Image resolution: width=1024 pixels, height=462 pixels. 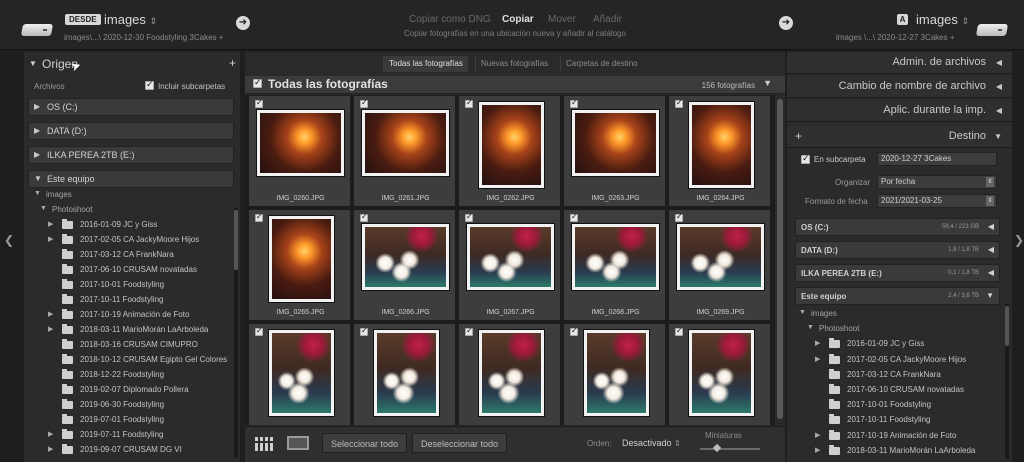 What do you see at coordinates (191, 86) in the screenshot?
I see `include-subfolders-label: Incluir subcarpetas` at bounding box center [191, 86].